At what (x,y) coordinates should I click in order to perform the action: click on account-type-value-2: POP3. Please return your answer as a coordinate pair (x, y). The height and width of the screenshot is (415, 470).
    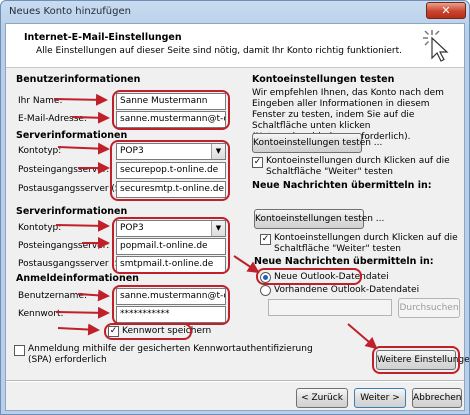
    Looking at the image, I should click on (132, 228).